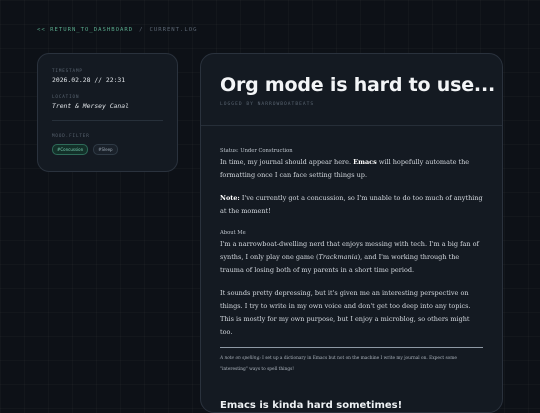 This screenshot has width=540, height=413. I want to click on location-block: LOCATION Trent & Mersey Canal, so click(107, 102).